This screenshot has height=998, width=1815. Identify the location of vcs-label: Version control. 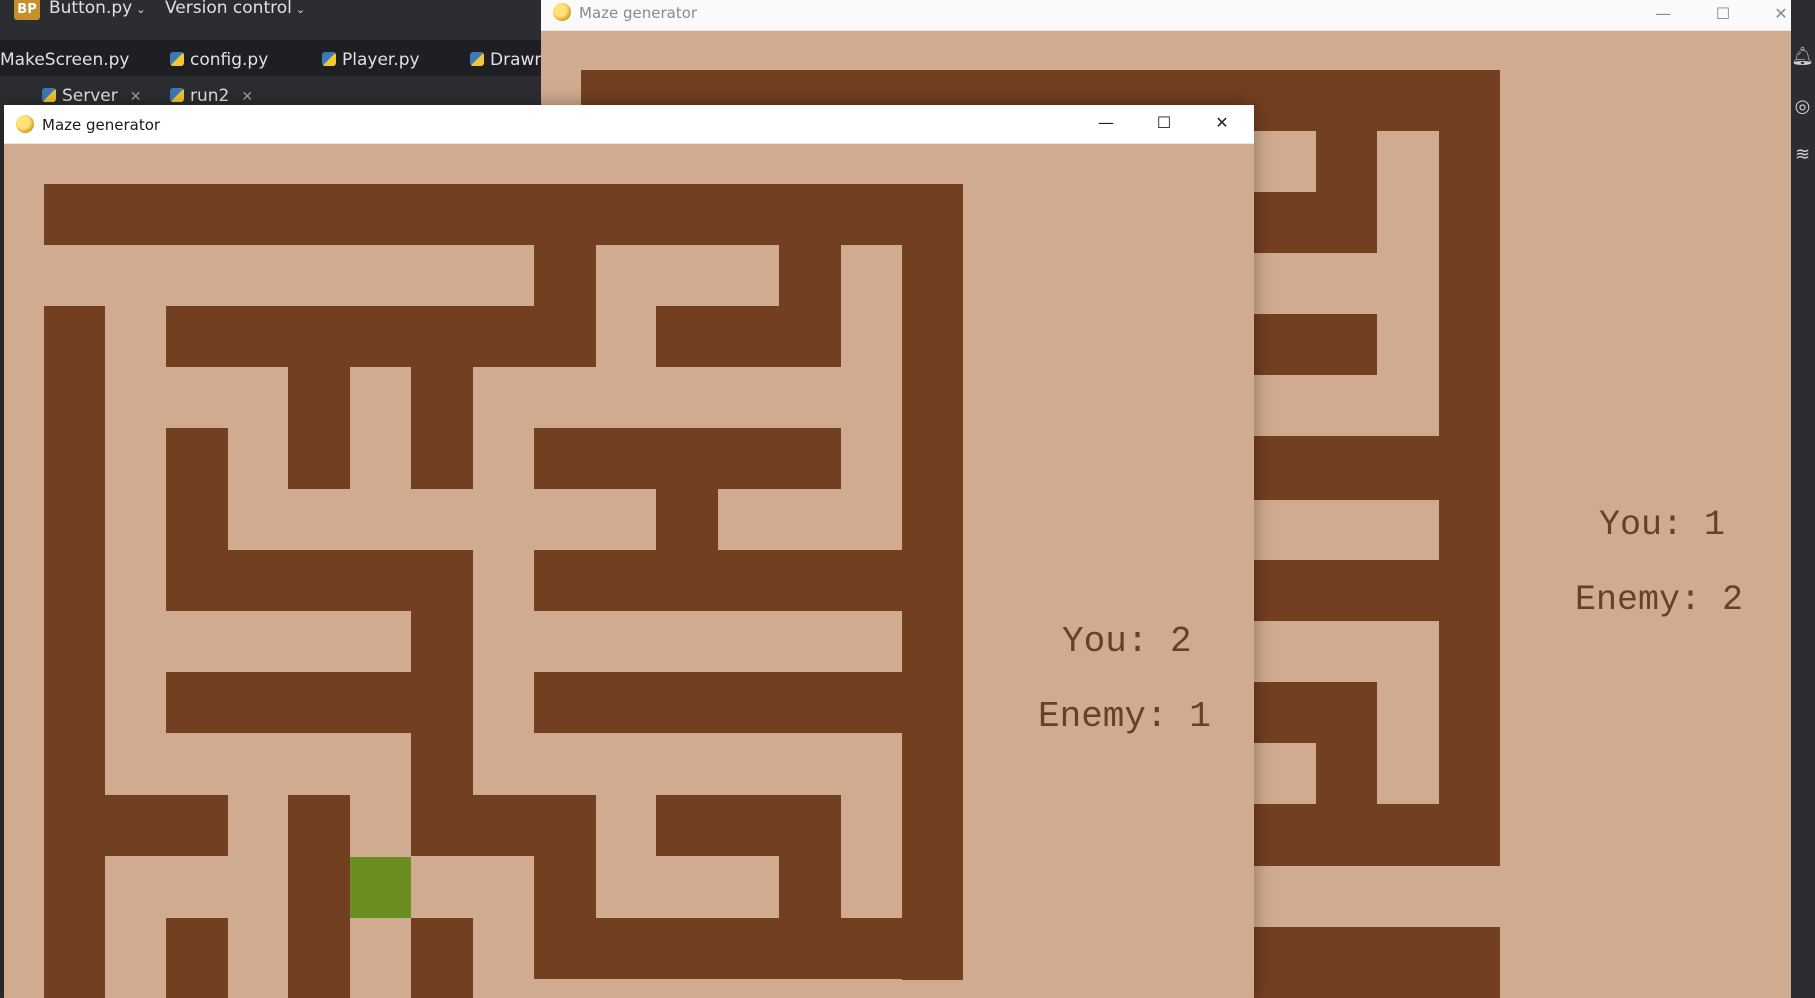
(228, 9).